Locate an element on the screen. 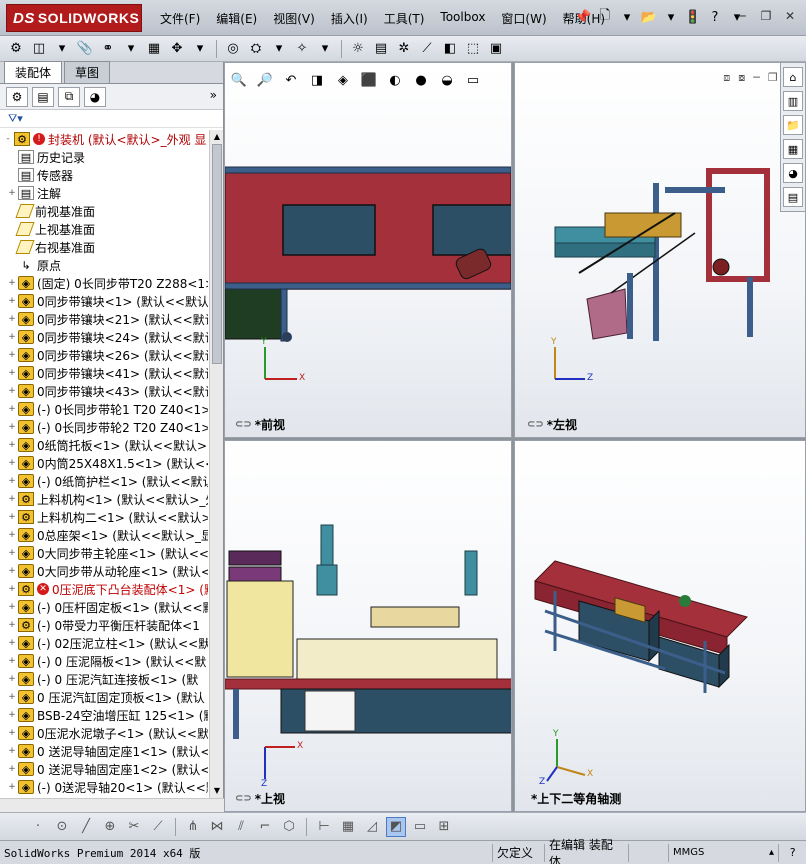 Image resolution: width=806 pixels, height=864 pixels. tree-item: + ⚙ (-) 0带受力平衡压杆装配体<1 is located at coordinates (104, 625).